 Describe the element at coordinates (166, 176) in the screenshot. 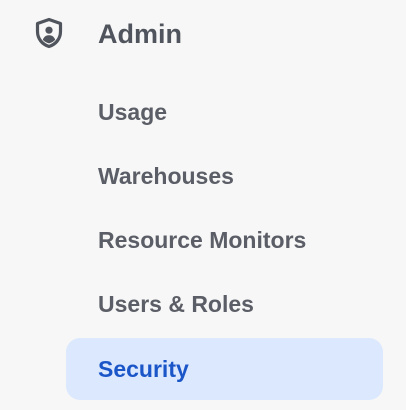

I see `sidebar-item-label: Warehouses` at that location.